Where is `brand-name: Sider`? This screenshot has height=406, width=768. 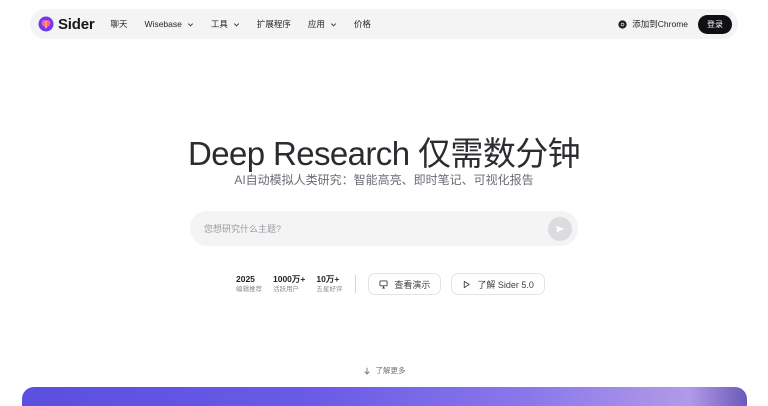 brand-name: Sider is located at coordinates (76, 24).